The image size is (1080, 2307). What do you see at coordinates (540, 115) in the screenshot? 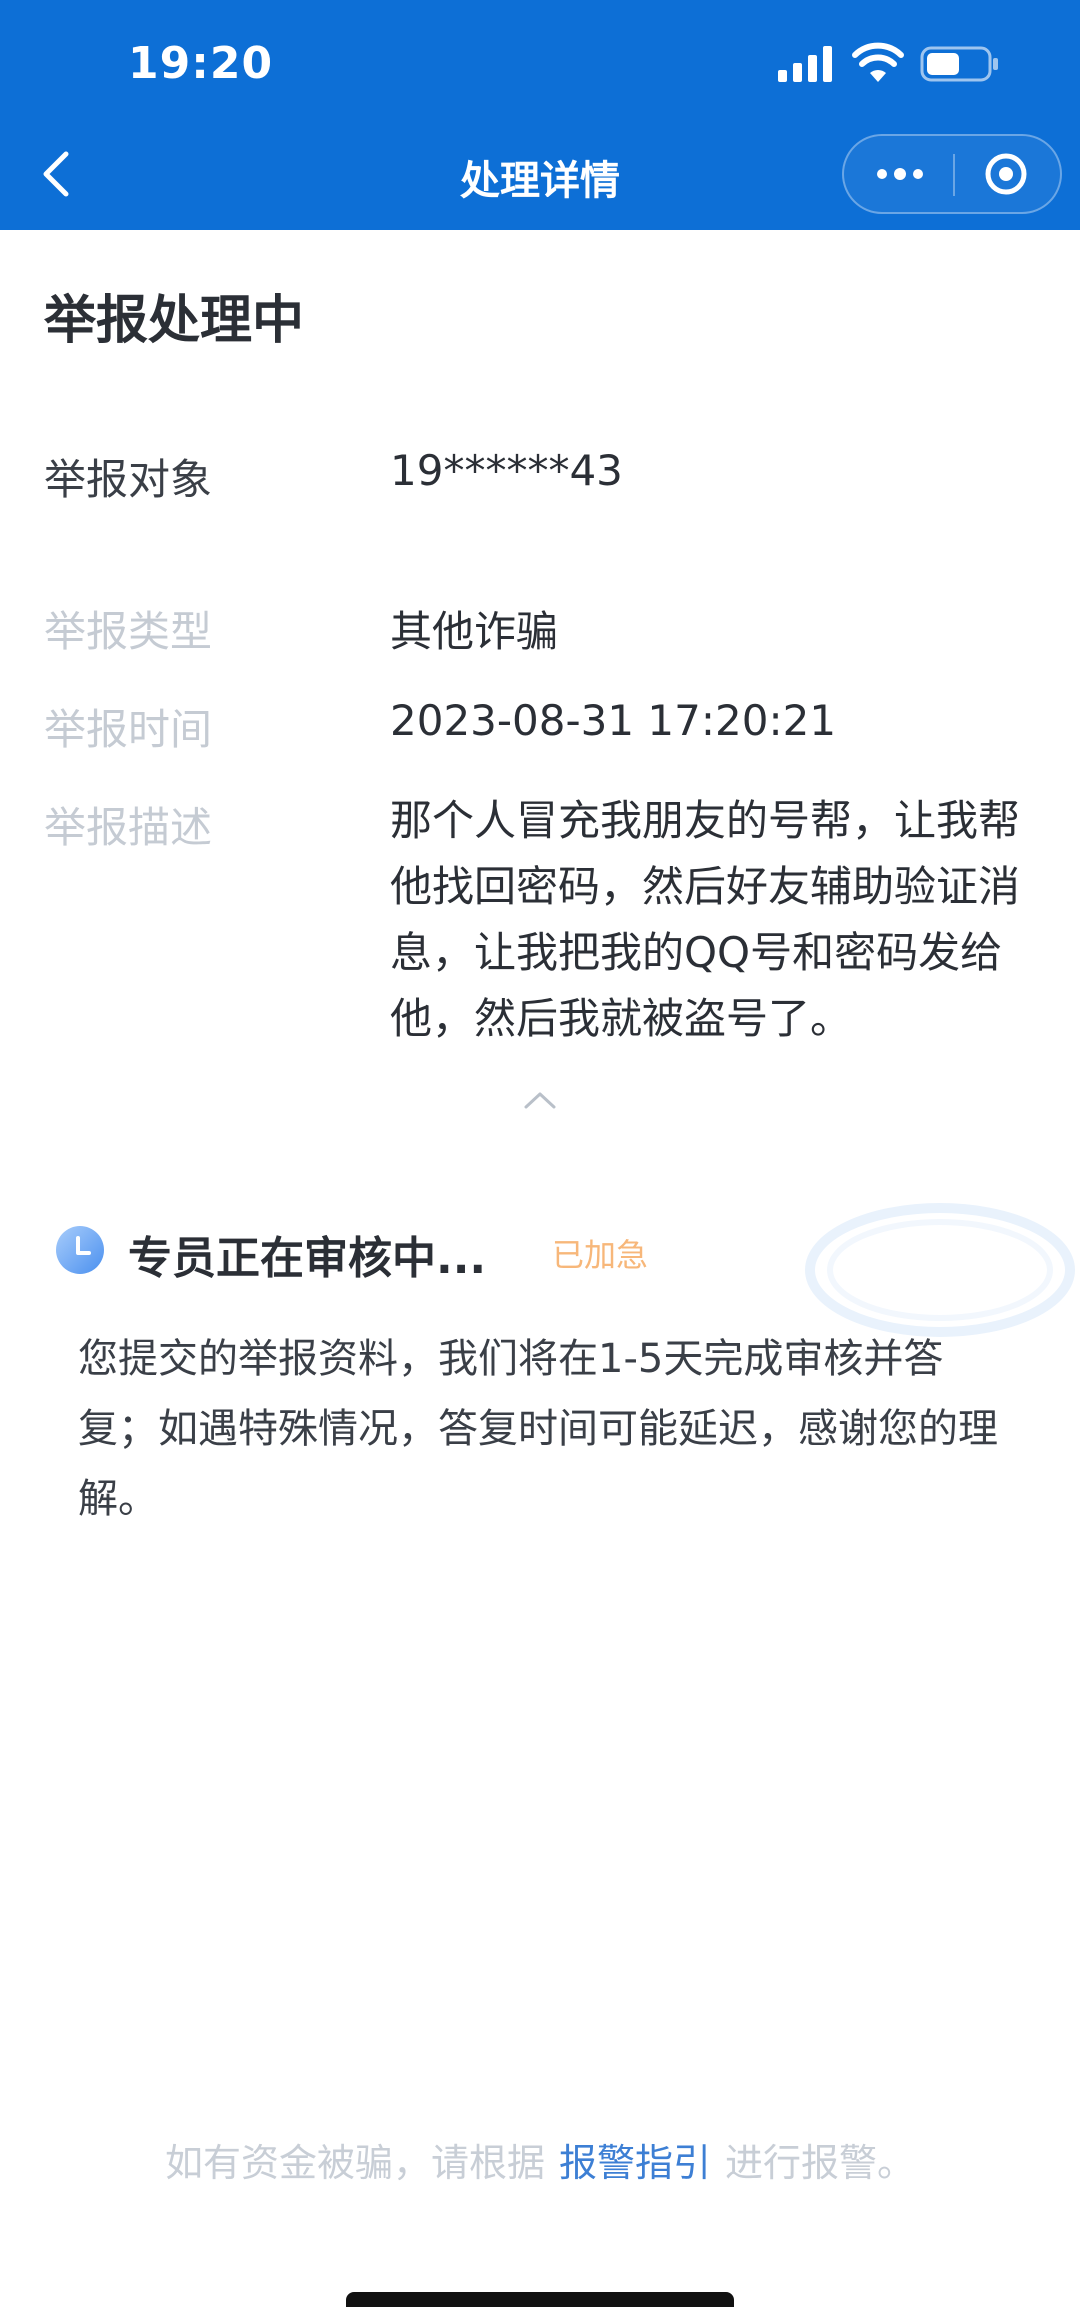
I see `header: 19:20 处理详情` at bounding box center [540, 115].